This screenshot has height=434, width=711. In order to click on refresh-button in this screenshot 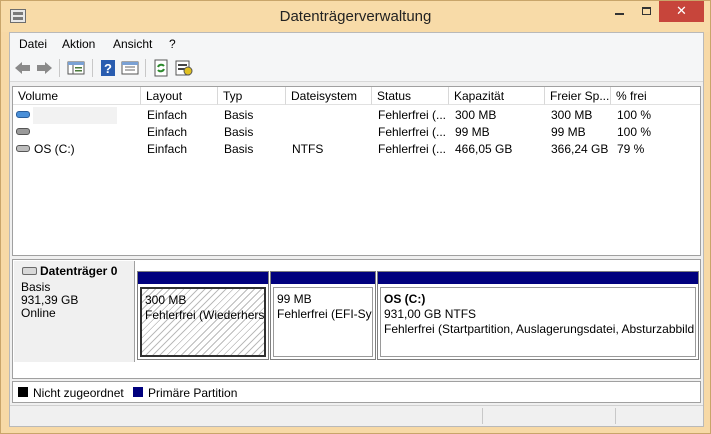, I will do `click(161, 68)`.